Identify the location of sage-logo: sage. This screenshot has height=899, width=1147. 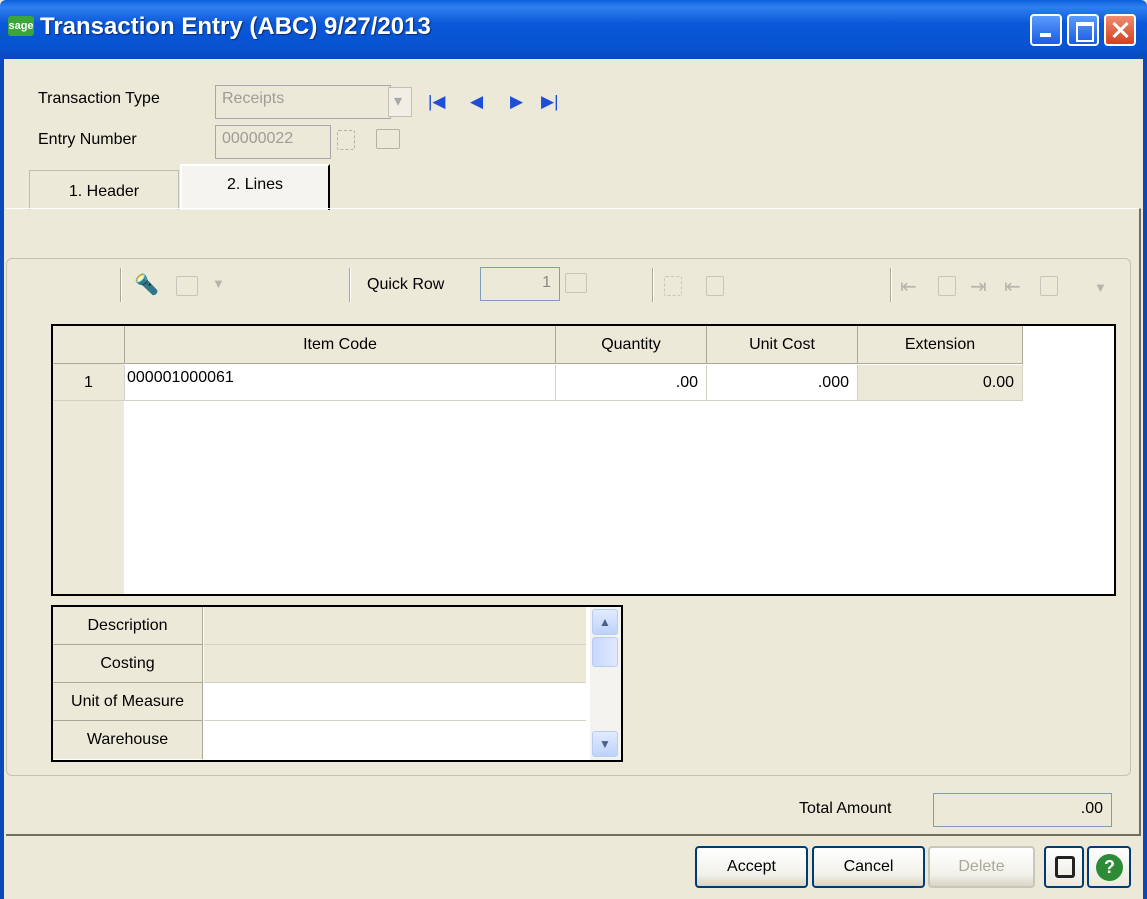
(21, 26).